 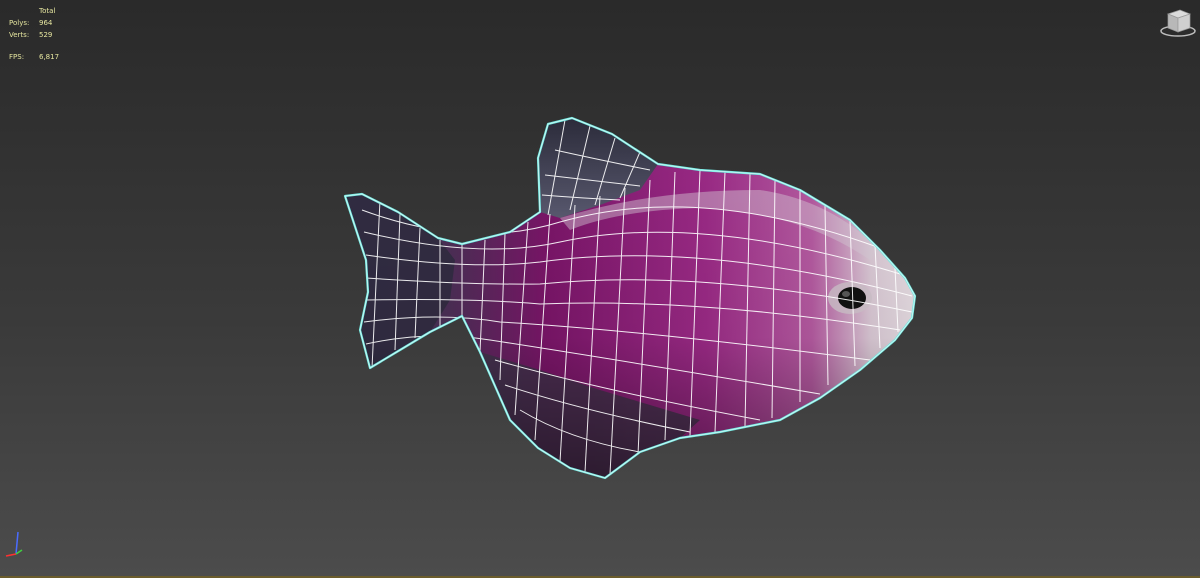 What do you see at coordinates (13, 543) in the screenshot?
I see `axis-tripod-icon` at bounding box center [13, 543].